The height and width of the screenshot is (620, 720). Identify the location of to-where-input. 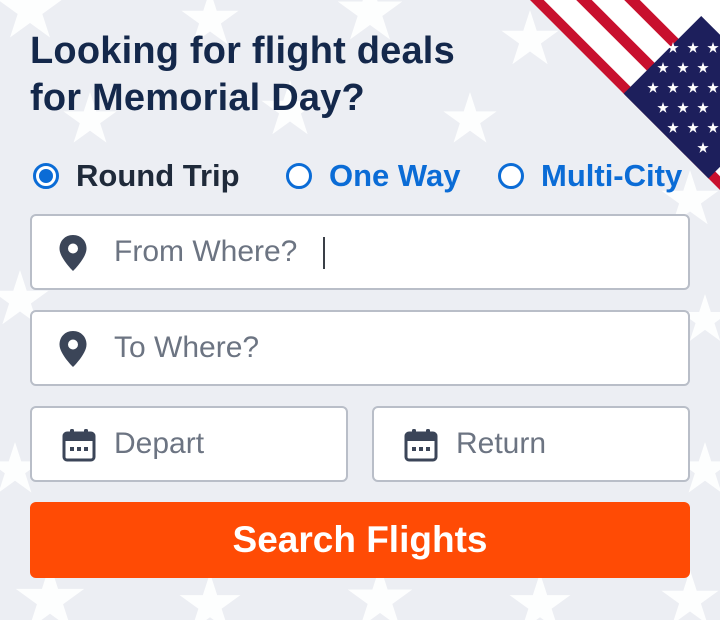
(394, 348).